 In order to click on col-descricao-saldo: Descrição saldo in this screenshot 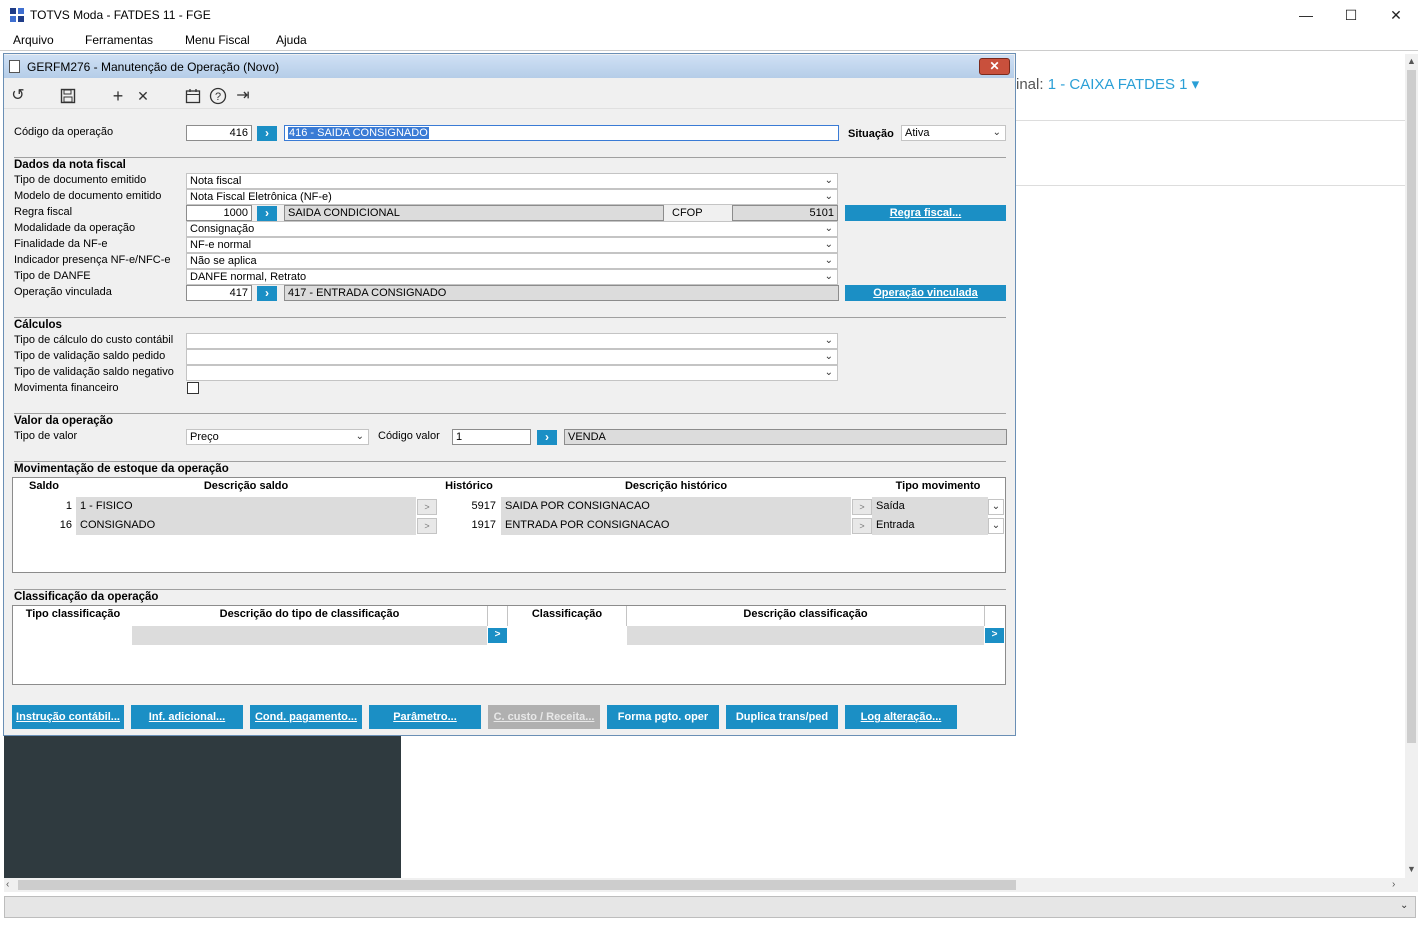, I will do `click(246, 486)`.